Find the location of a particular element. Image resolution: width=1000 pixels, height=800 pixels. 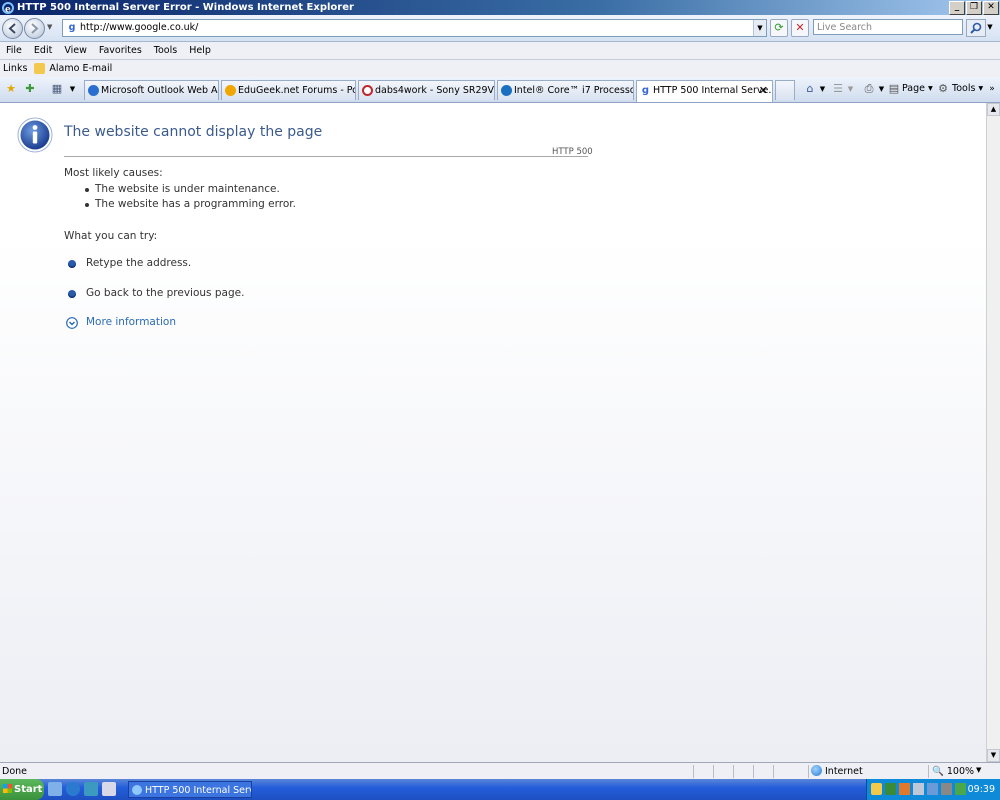

address-bar: g http://www.google.co.uk/ ▼ is located at coordinates (414, 28).